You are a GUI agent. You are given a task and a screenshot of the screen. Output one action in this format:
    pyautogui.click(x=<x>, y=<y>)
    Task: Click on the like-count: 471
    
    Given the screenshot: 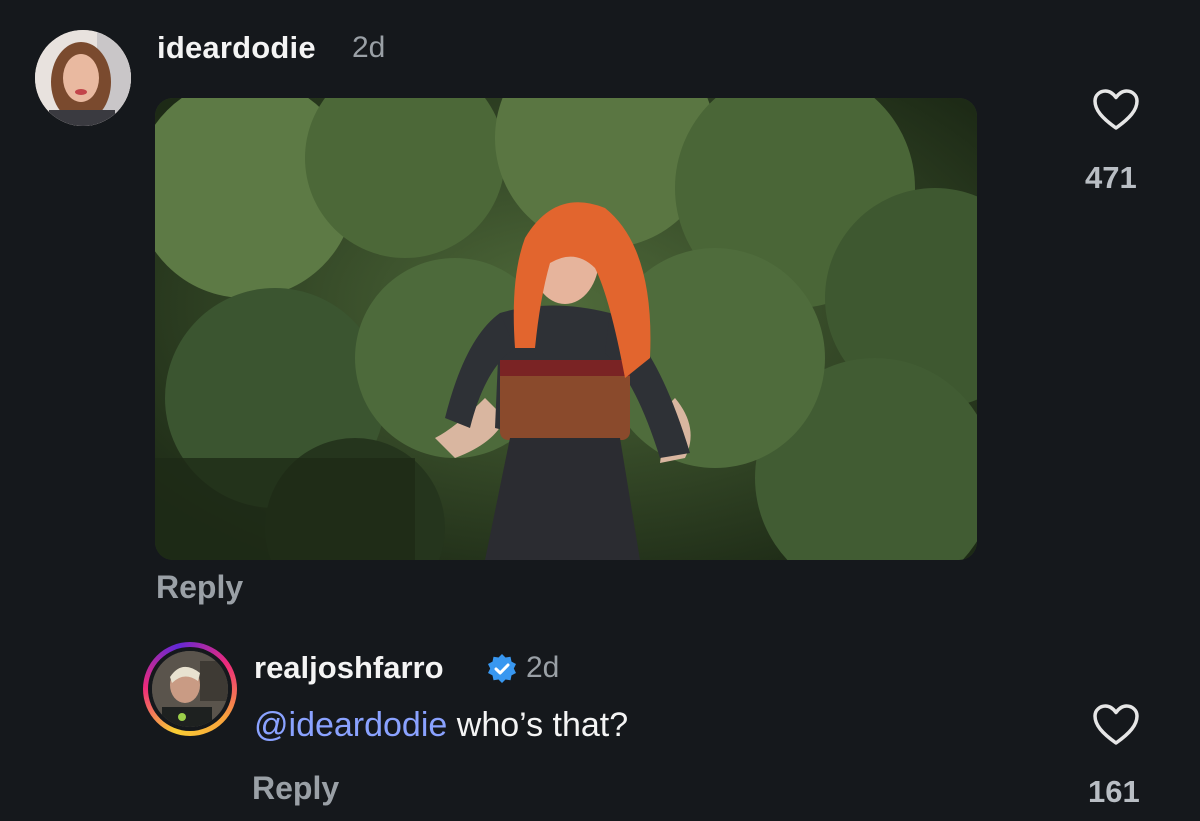 What is the action you would take?
    pyautogui.click(x=1111, y=177)
    